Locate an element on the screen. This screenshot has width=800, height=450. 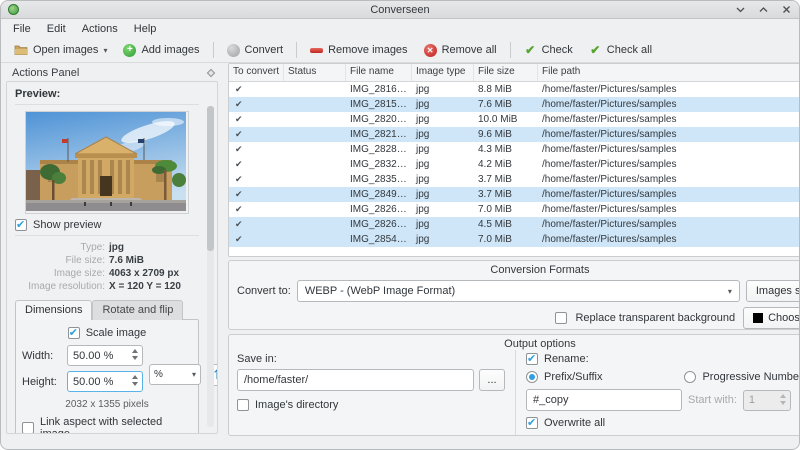
rename-label: Rename: is located at coordinates (566, 359).